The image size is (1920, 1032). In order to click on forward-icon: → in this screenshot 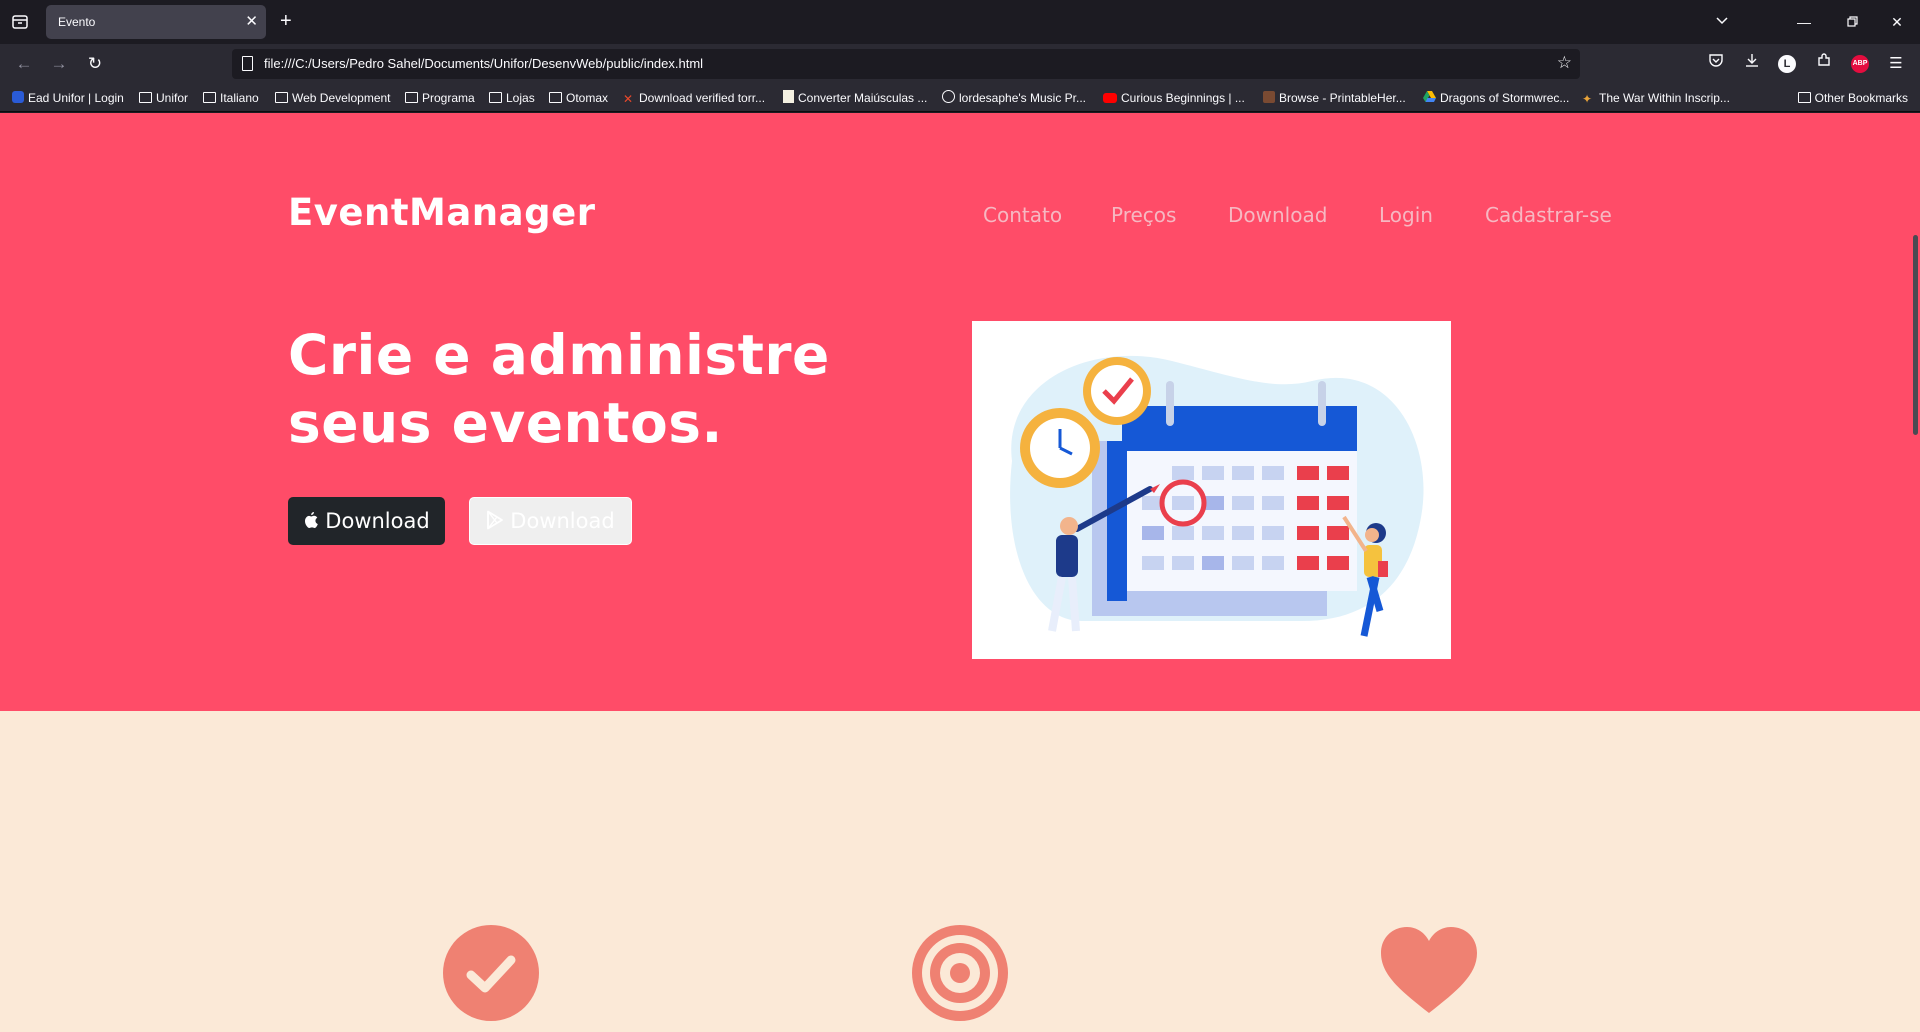, I will do `click(59, 64)`.